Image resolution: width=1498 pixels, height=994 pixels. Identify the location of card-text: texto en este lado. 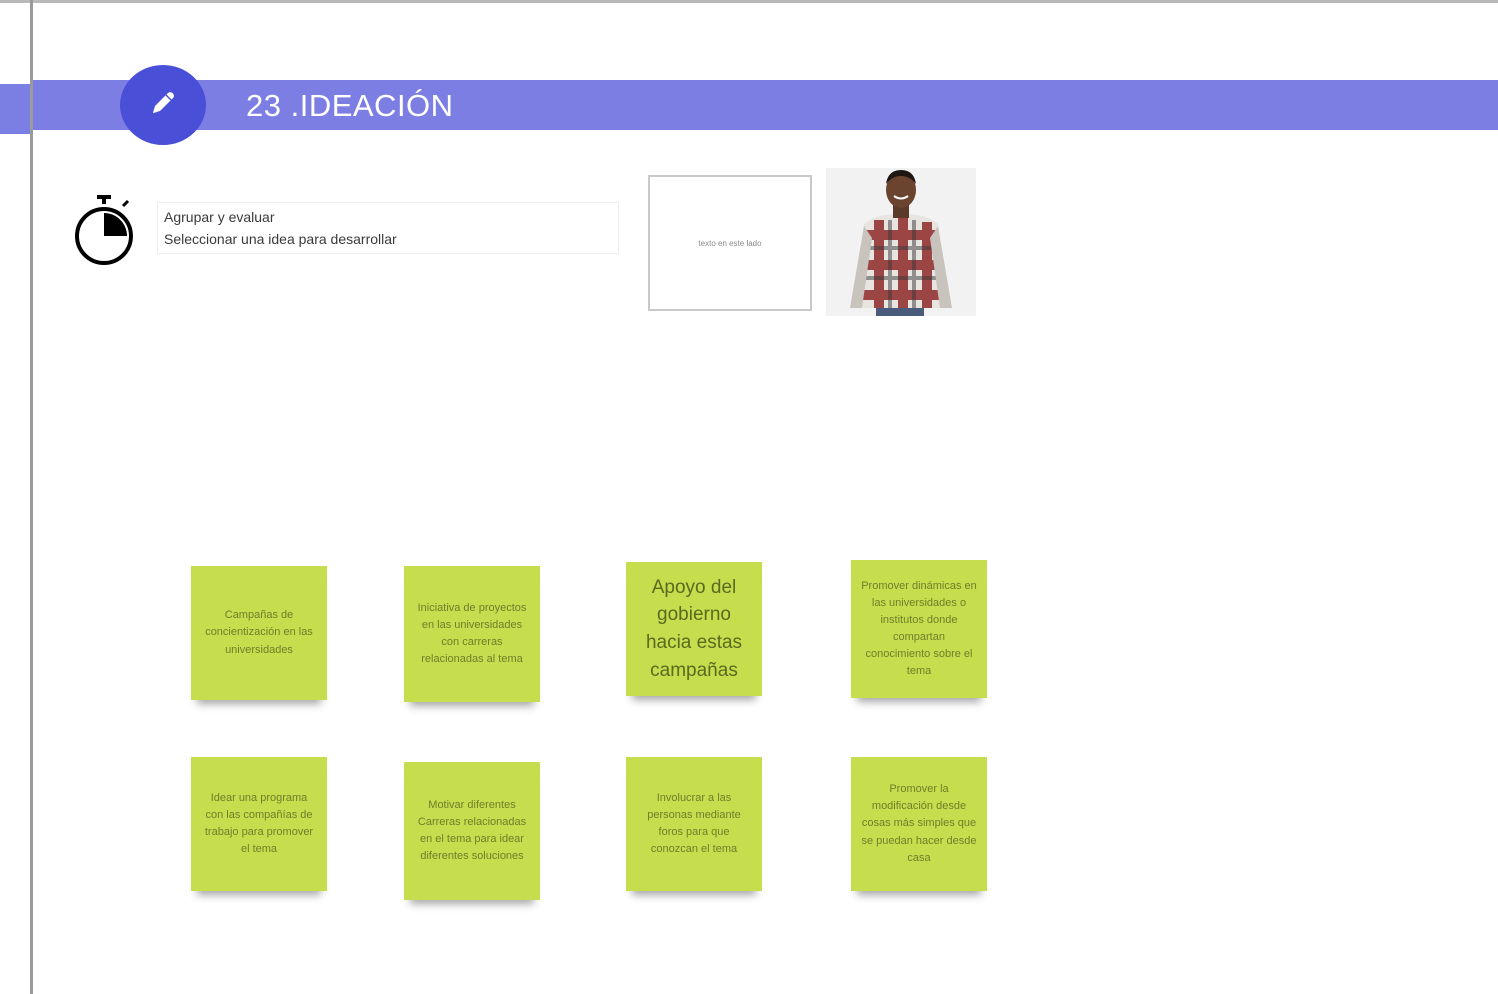
(730, 243).